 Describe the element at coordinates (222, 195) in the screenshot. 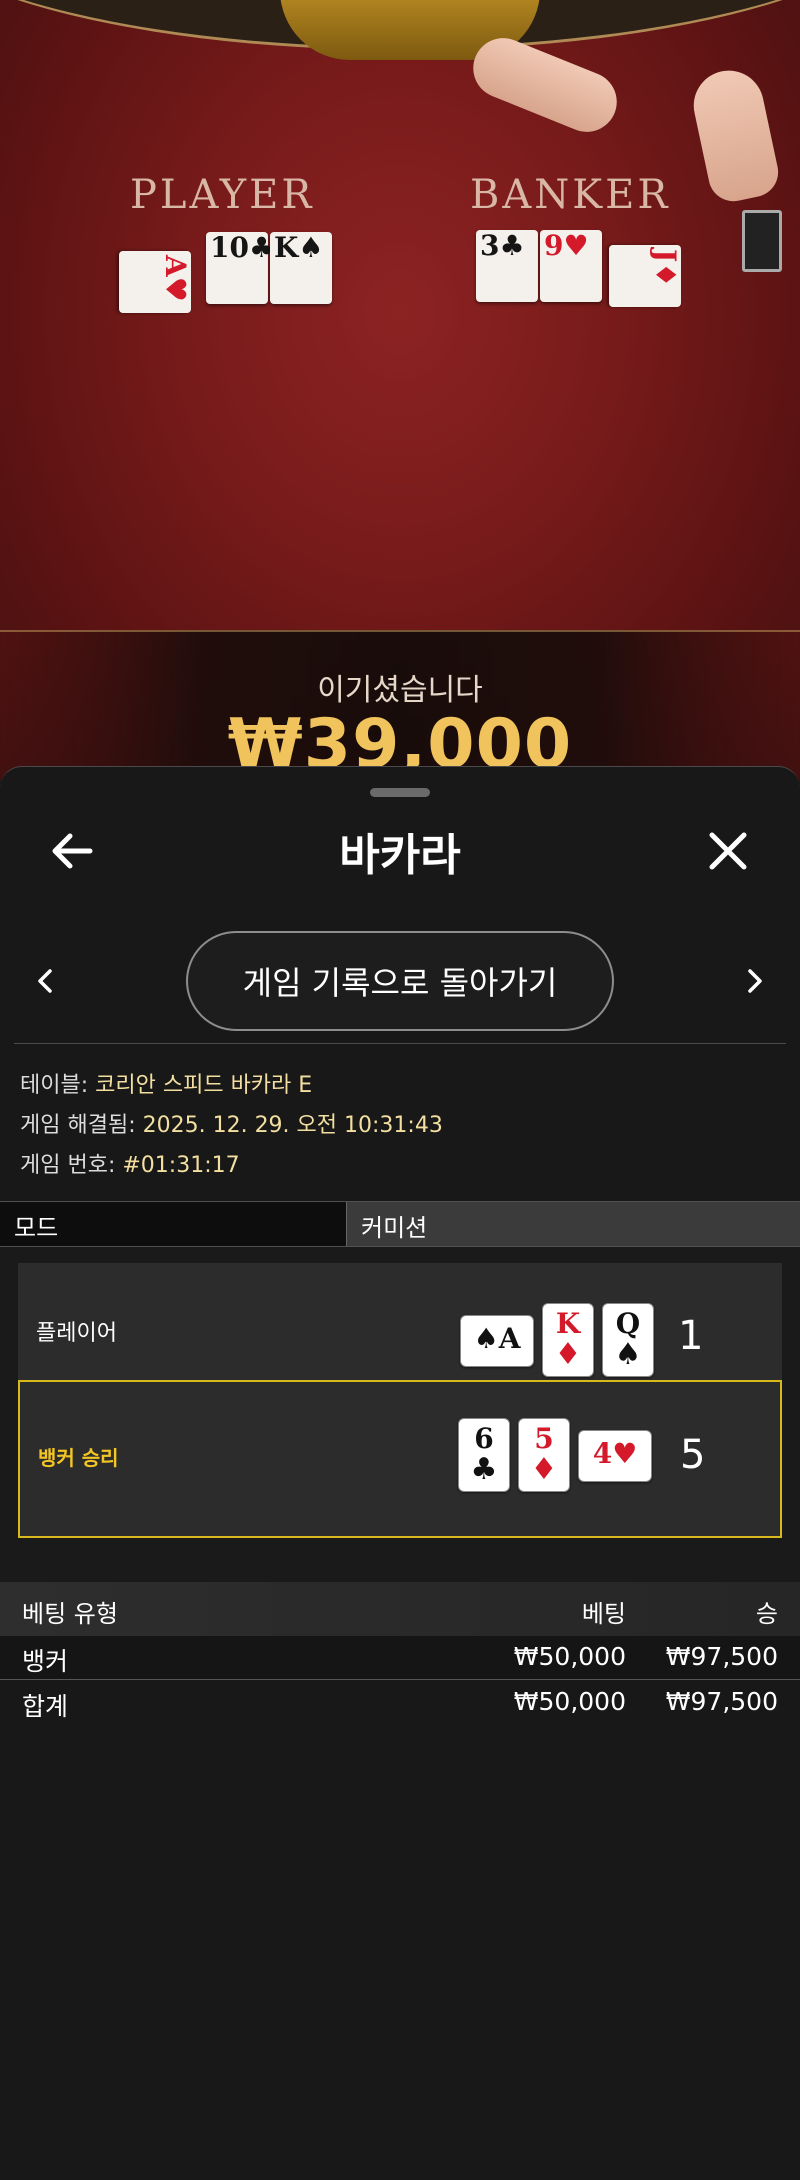

I see `table-player-label: PLAYER` at that location.